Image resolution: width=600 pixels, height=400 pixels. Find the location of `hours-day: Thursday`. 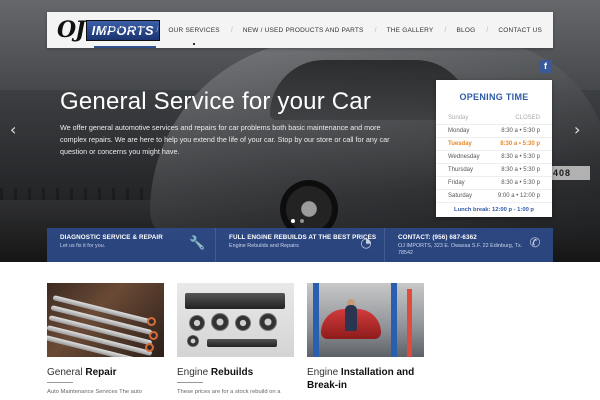

hours-day: Thursday is located at coordinates (461, 170).